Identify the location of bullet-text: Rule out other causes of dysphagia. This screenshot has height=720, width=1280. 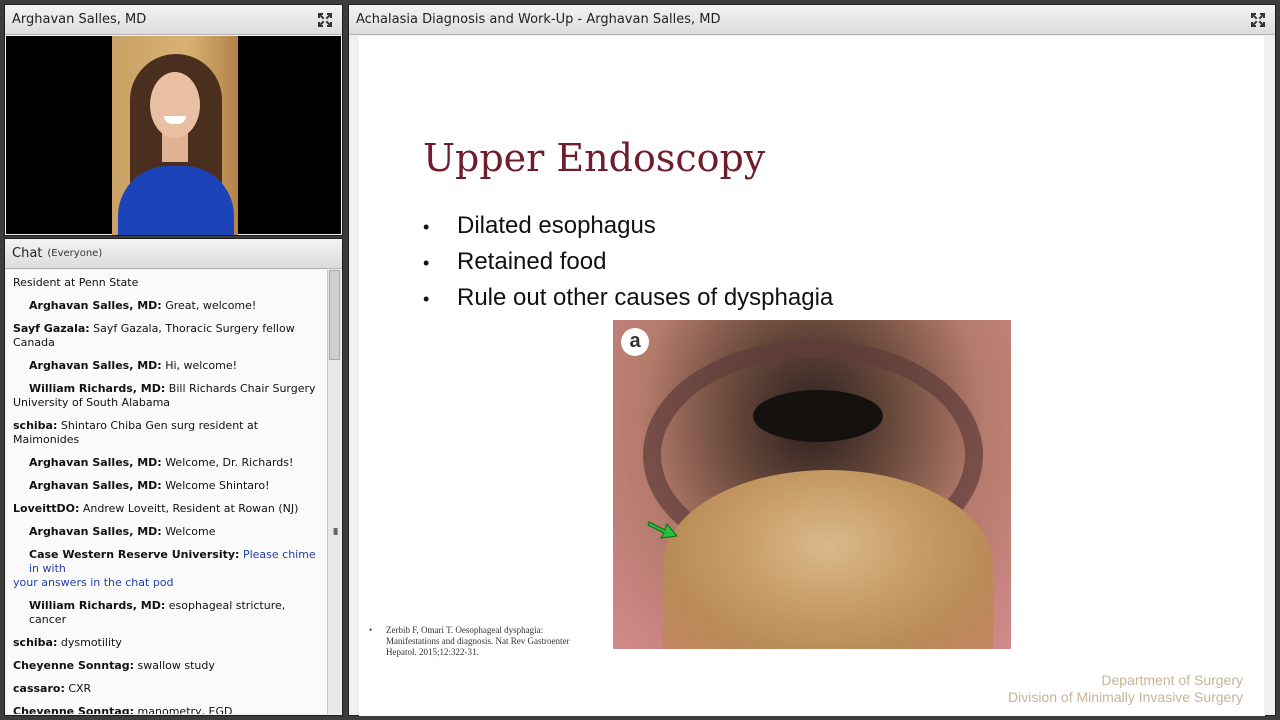
(645, 297).